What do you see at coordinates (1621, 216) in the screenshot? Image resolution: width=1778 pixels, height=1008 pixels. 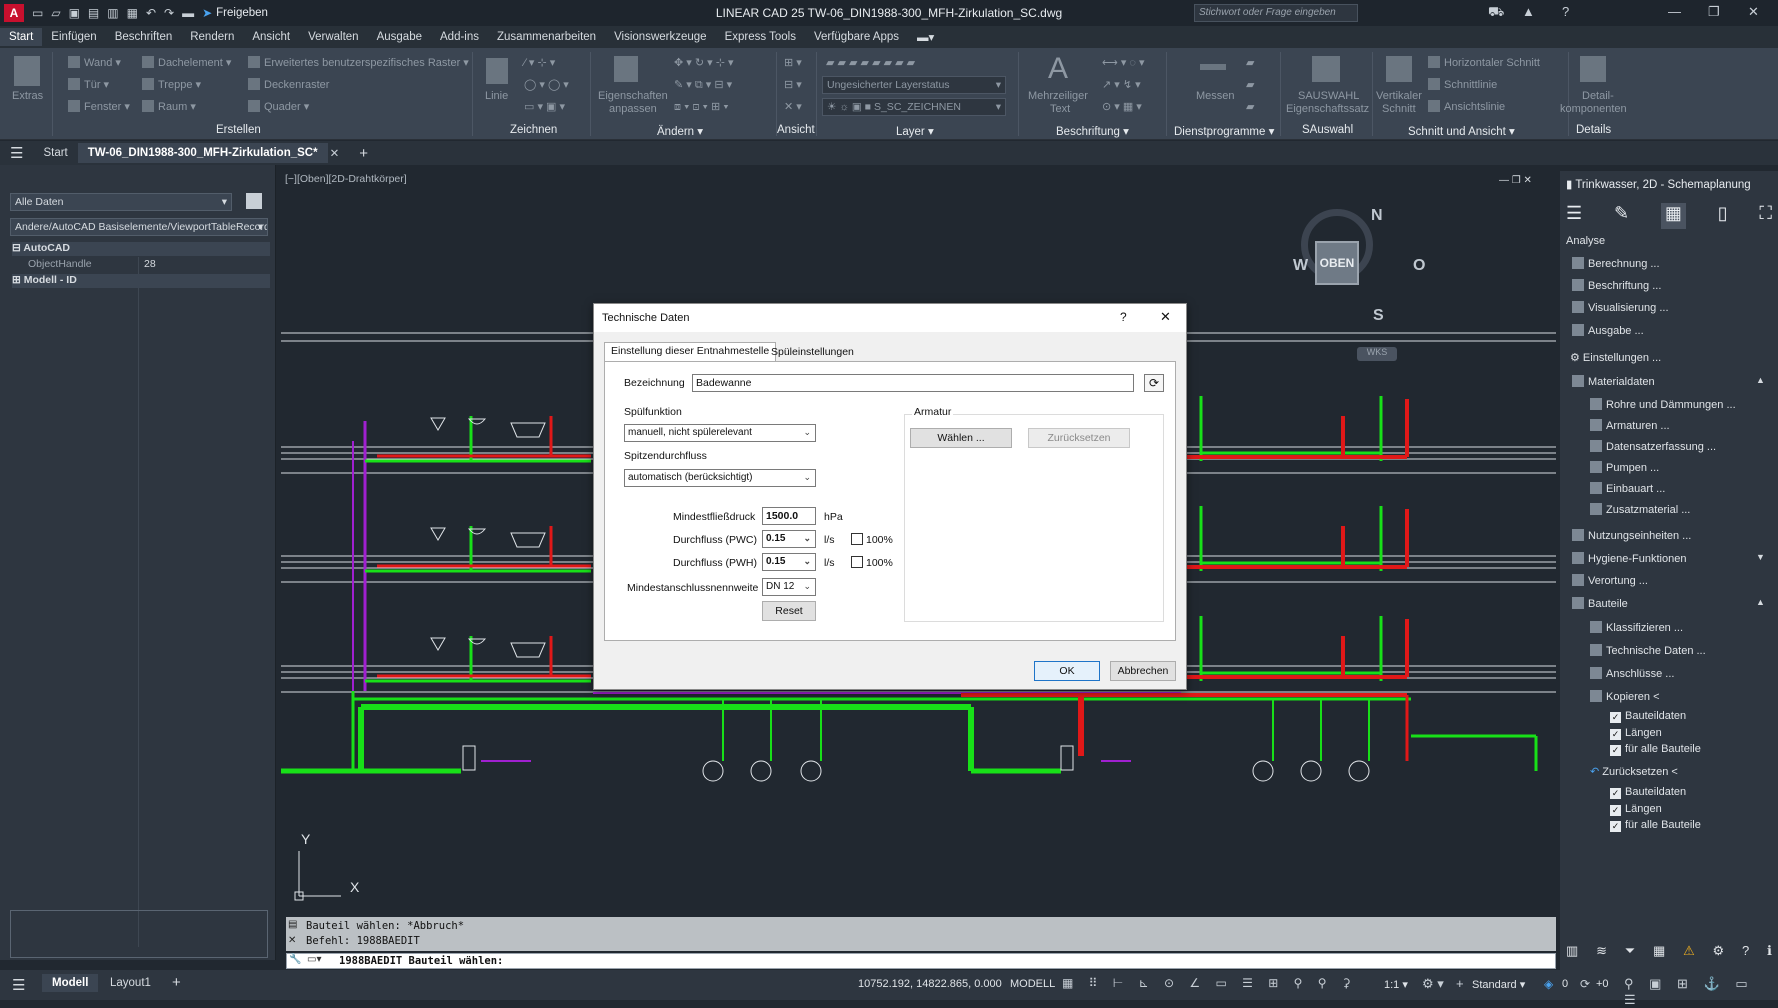 I see `edit-icon: ✎` at bounding box center [1621, 216].